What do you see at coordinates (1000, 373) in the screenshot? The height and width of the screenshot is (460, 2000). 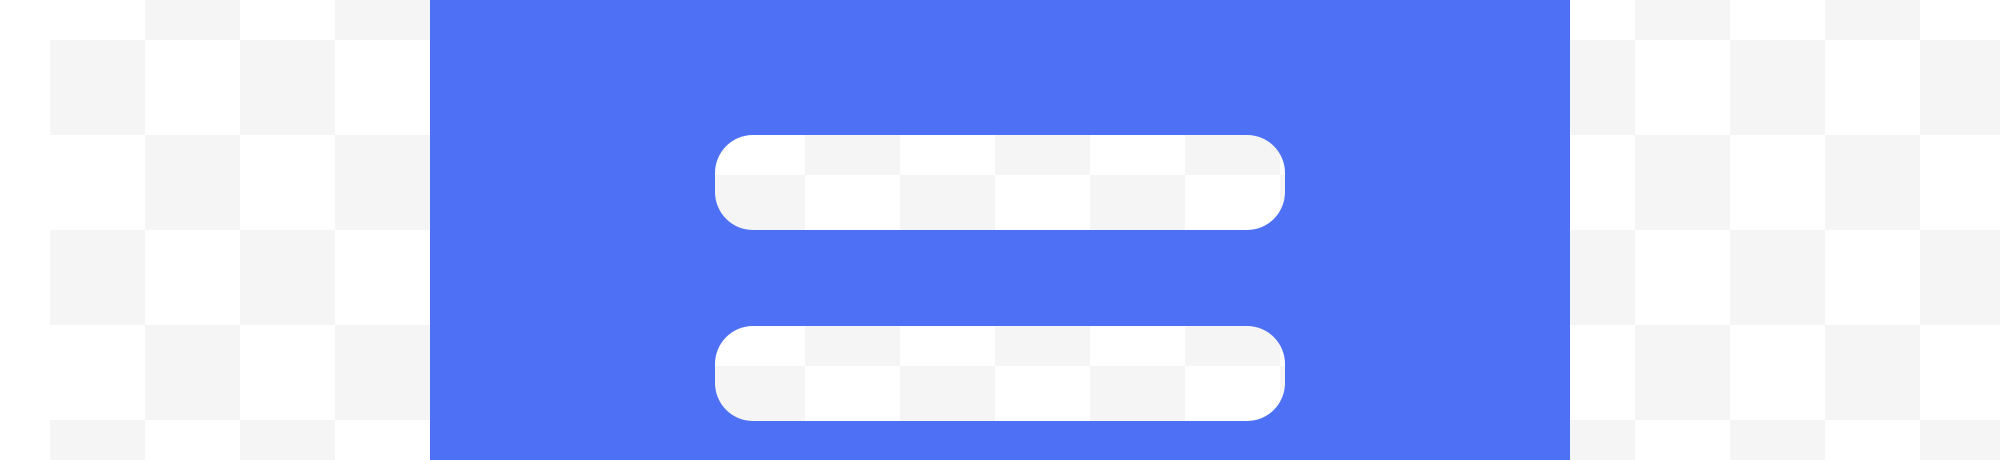 I see `menu-bar-bottom` at bounding box center [1000, 373].